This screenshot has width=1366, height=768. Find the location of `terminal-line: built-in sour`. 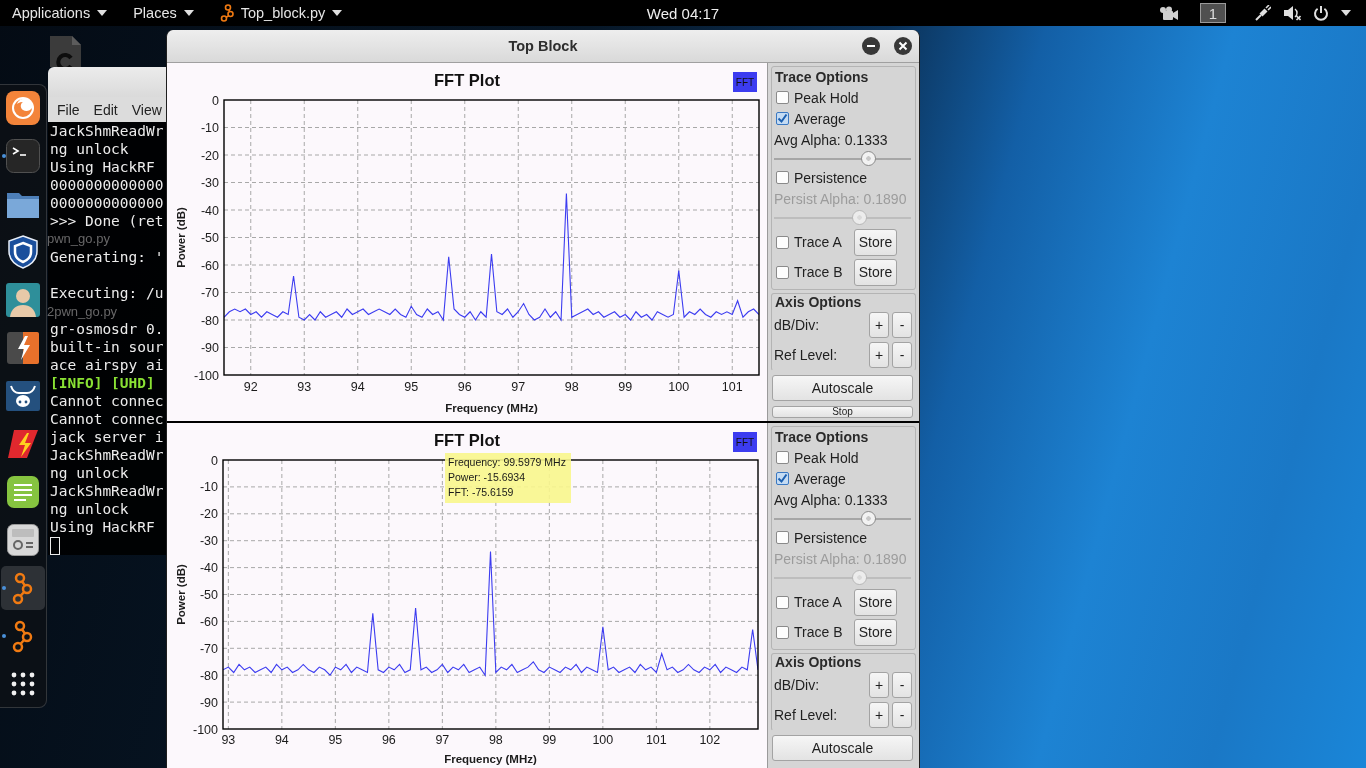

terminal-line: built-in sour is located at coordinates (107, 347).